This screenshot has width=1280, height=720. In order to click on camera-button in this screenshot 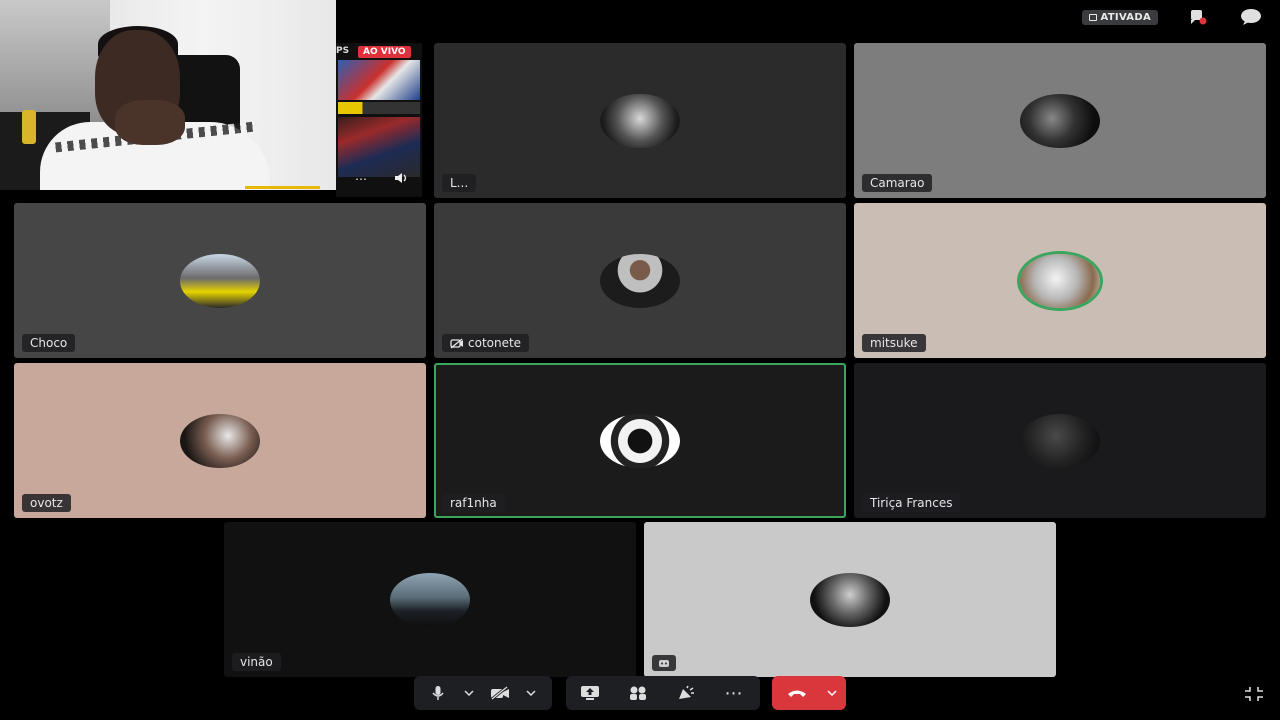, I will do `click(500, 693)`.